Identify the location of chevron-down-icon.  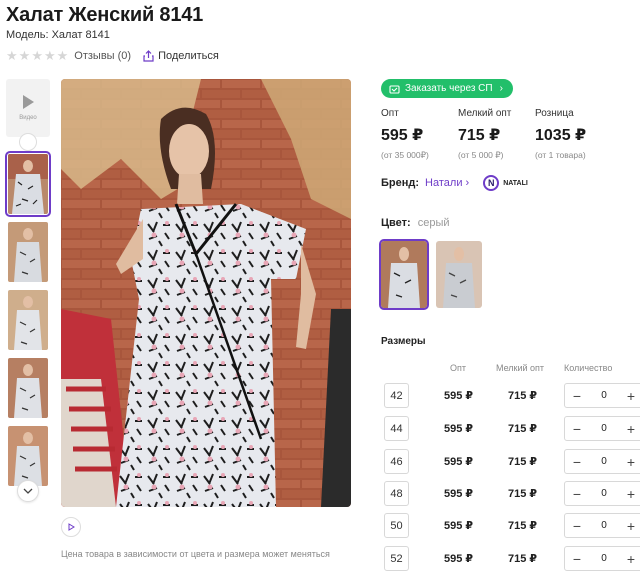
(28, 491).